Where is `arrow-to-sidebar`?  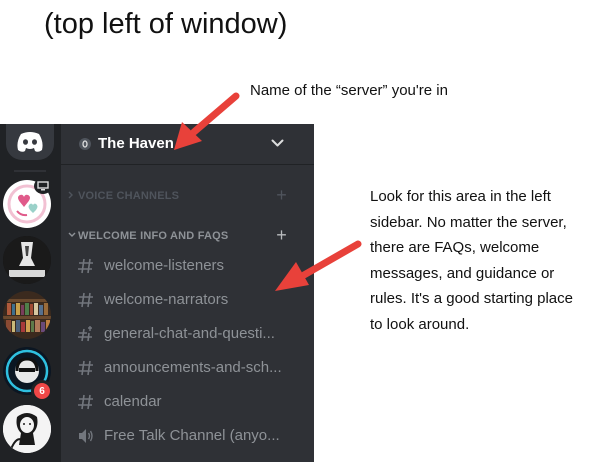
arrow-to-sidebar is located at coordinates (318, 265).